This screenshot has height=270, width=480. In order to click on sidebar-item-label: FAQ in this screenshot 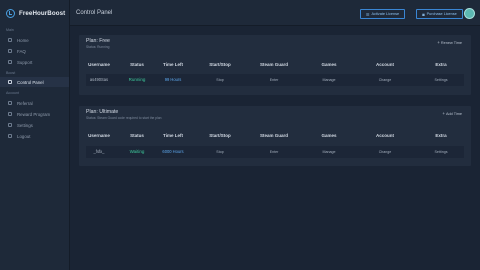, I will do `click(21, 51)`.